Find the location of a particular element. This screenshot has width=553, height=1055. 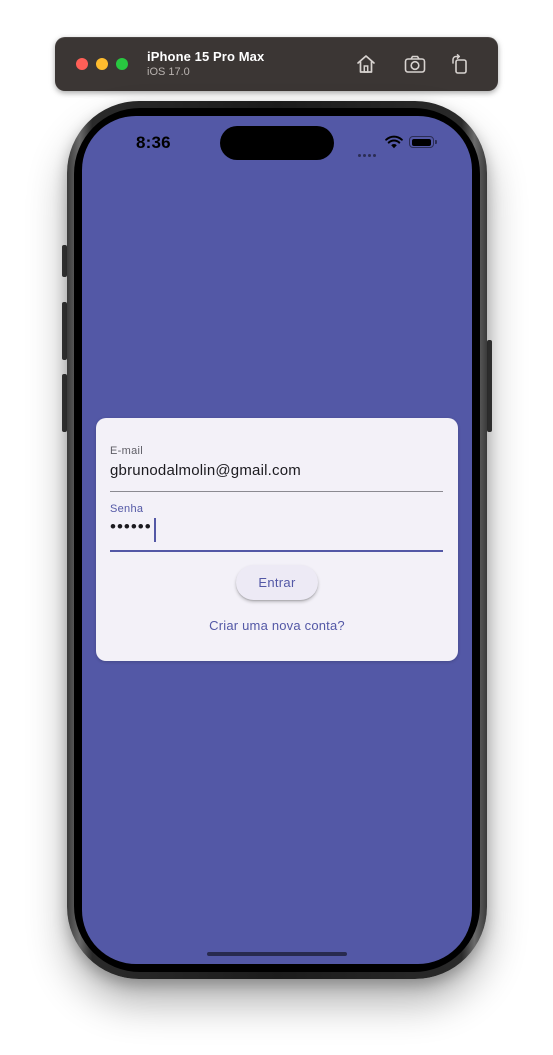

email-value: gbrunodalmolin@gmail.com is located at coordinates (205, 470).